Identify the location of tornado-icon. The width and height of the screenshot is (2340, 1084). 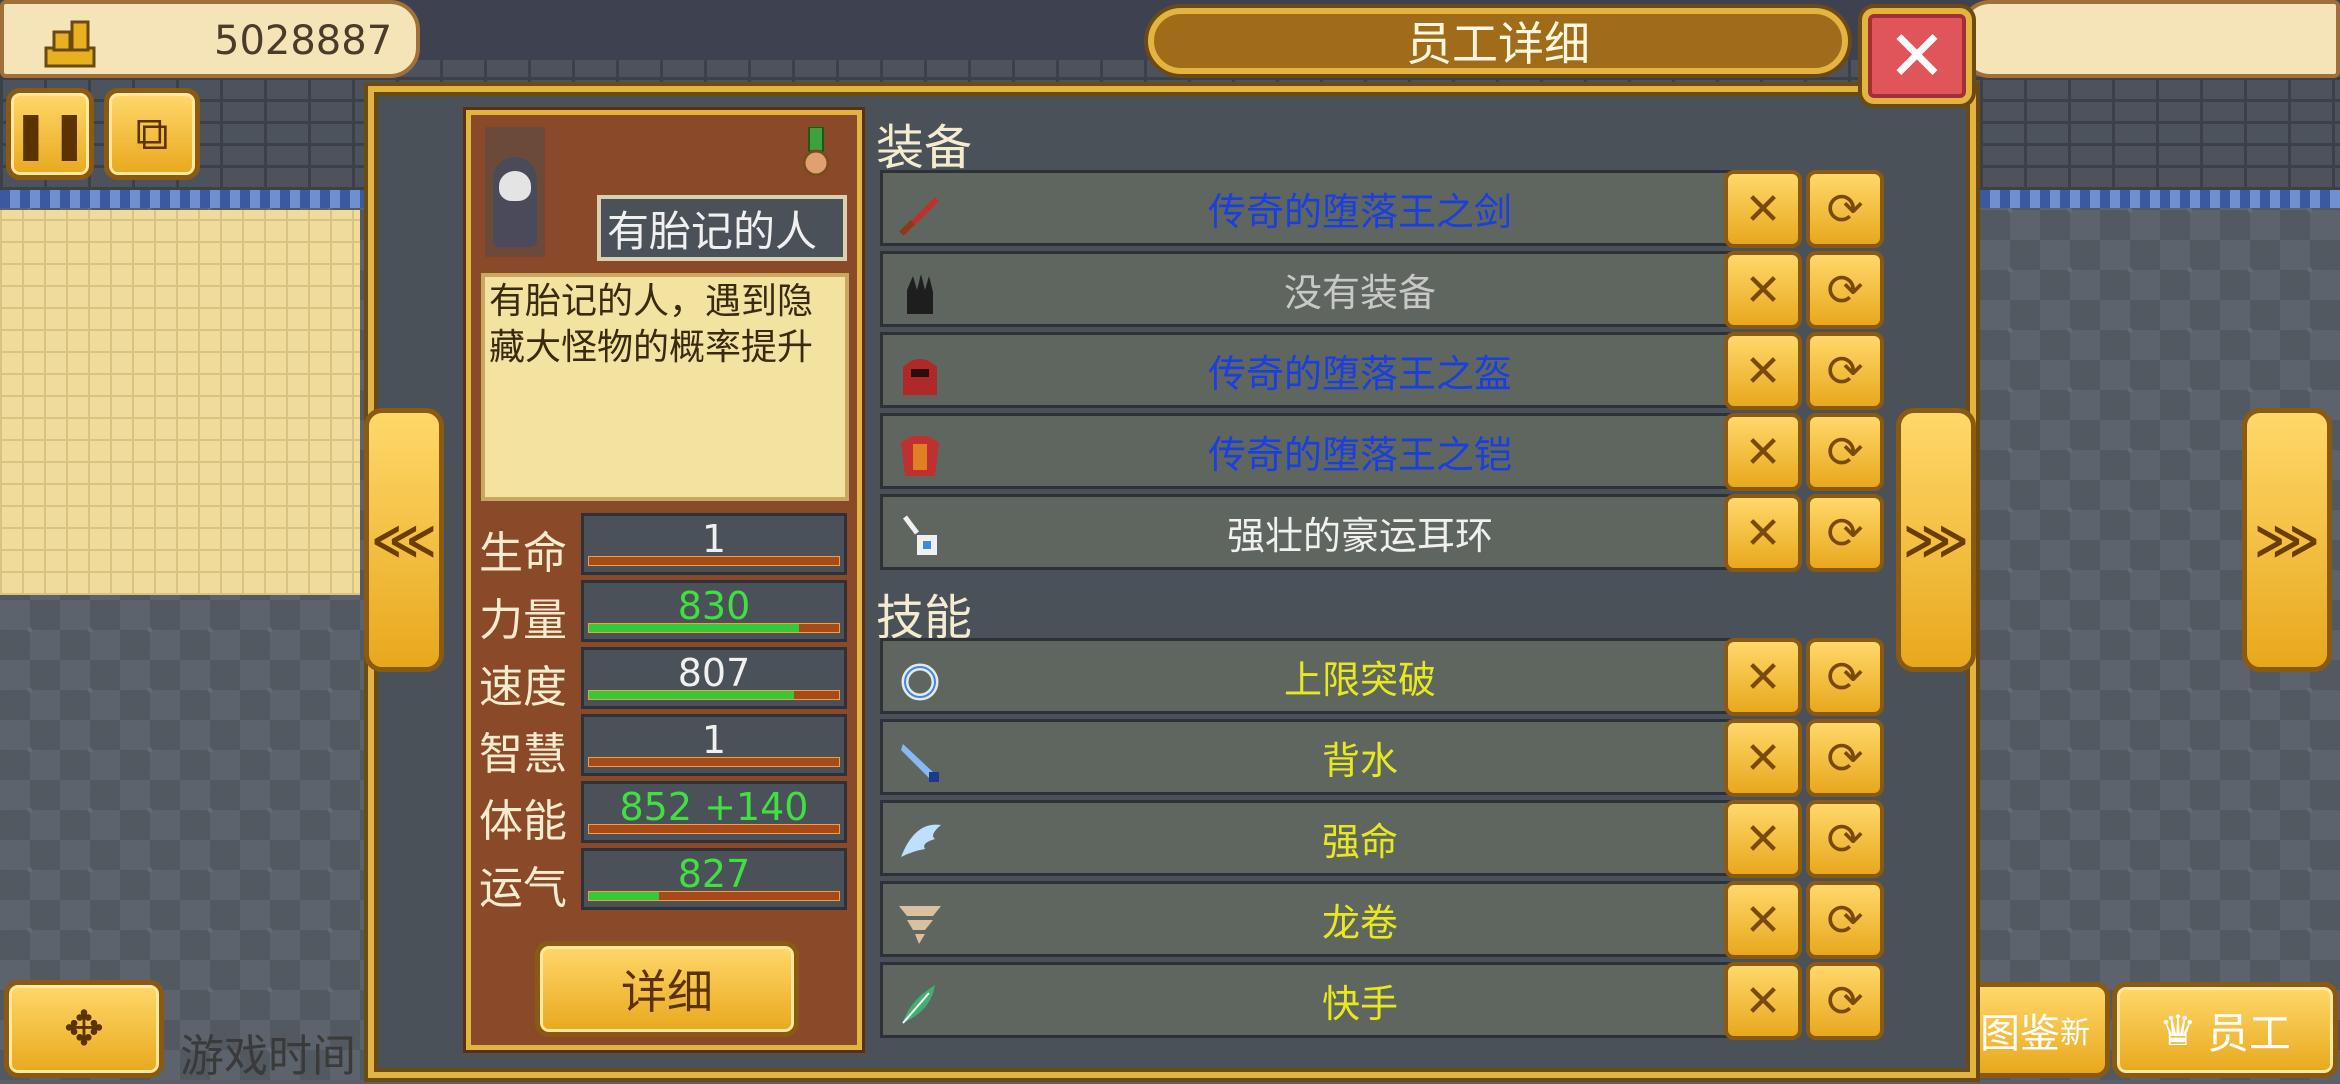
(920, 925).